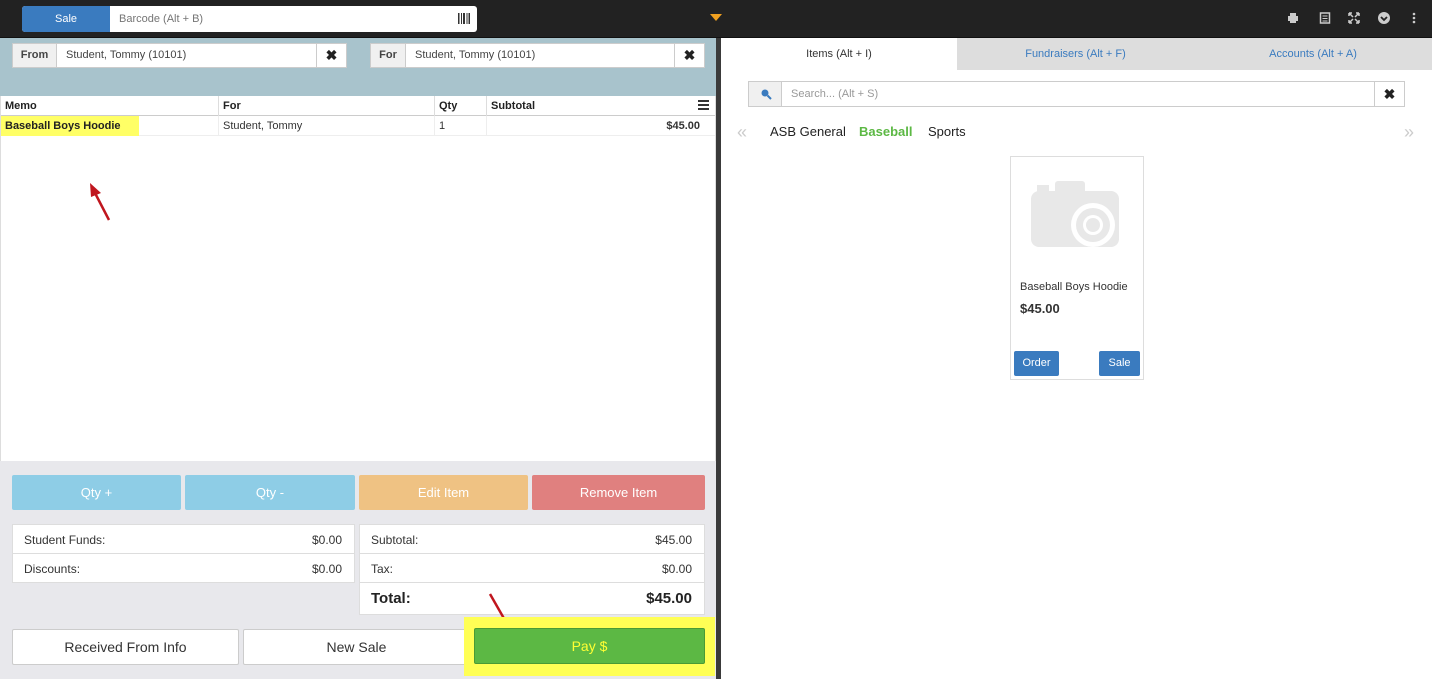 Image resolution: width=1432 pixels, height=679 pixels. I want to click on qty-plus-button: Qty +, so click(96, 492).